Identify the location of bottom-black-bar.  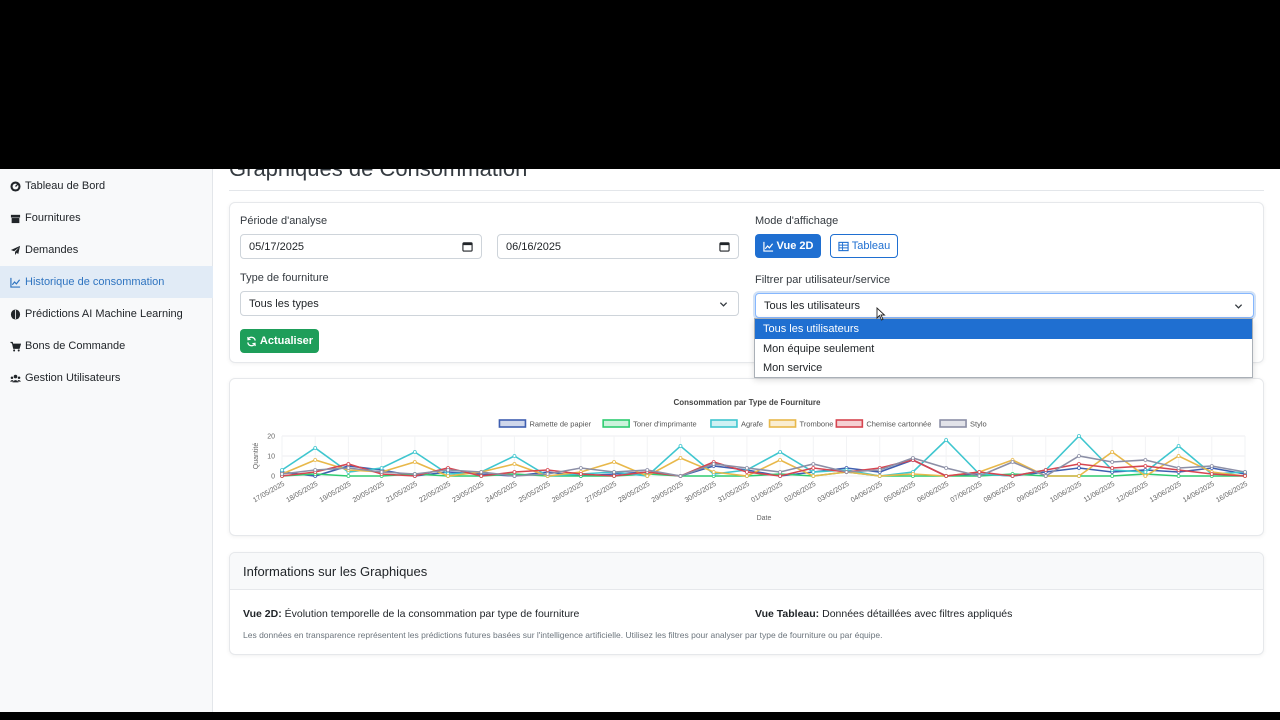
(640, 716).